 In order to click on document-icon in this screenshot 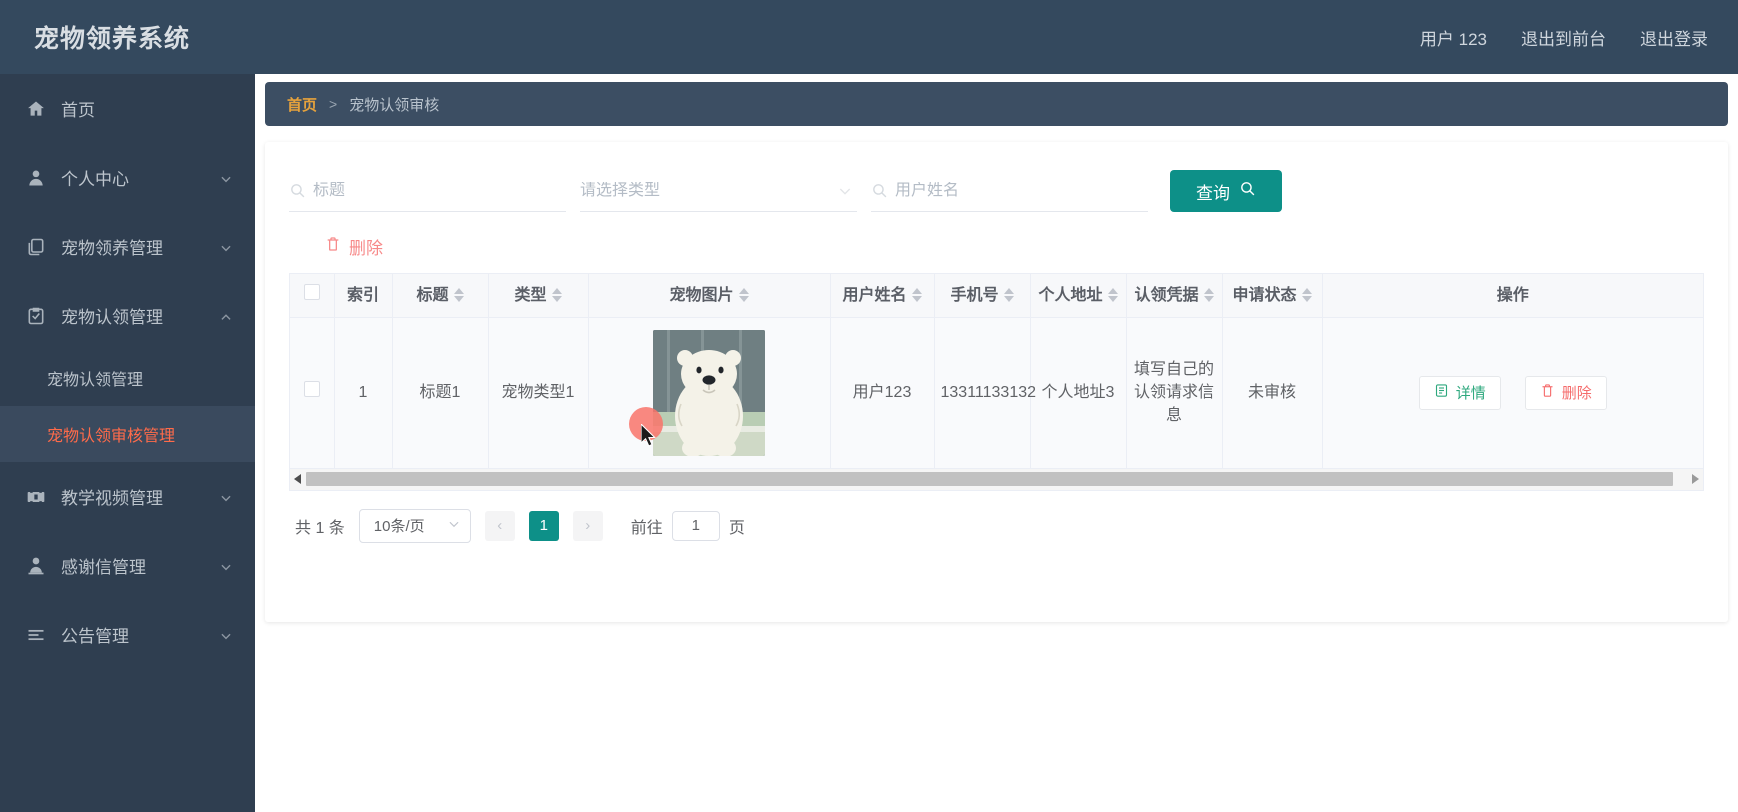, I will do `click(1441, 392)`.